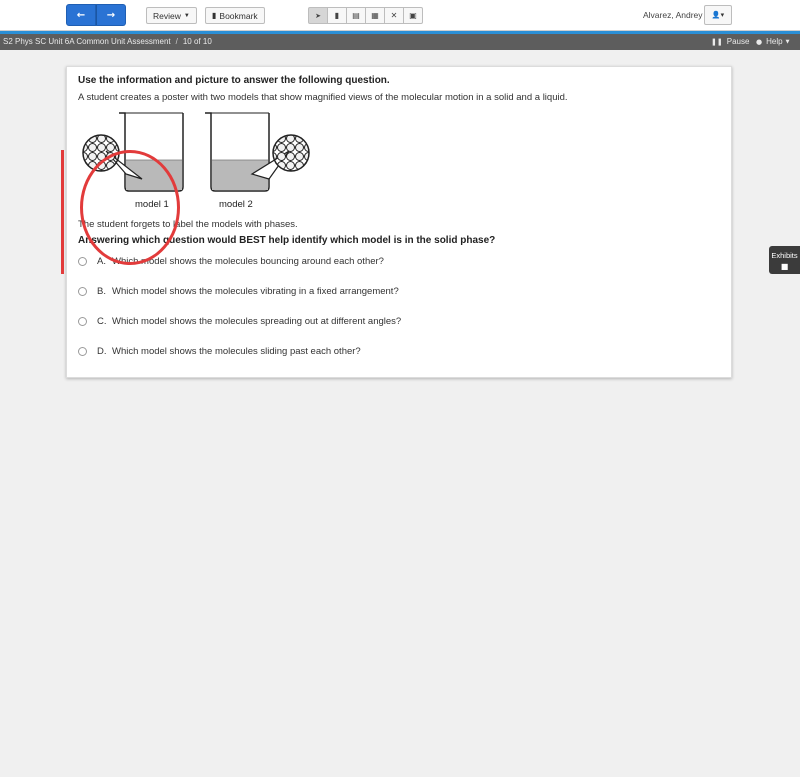 The width and height of the screenshot is (800, 777). I want to click on help-button: ● Help ▼, so click(772, 41).